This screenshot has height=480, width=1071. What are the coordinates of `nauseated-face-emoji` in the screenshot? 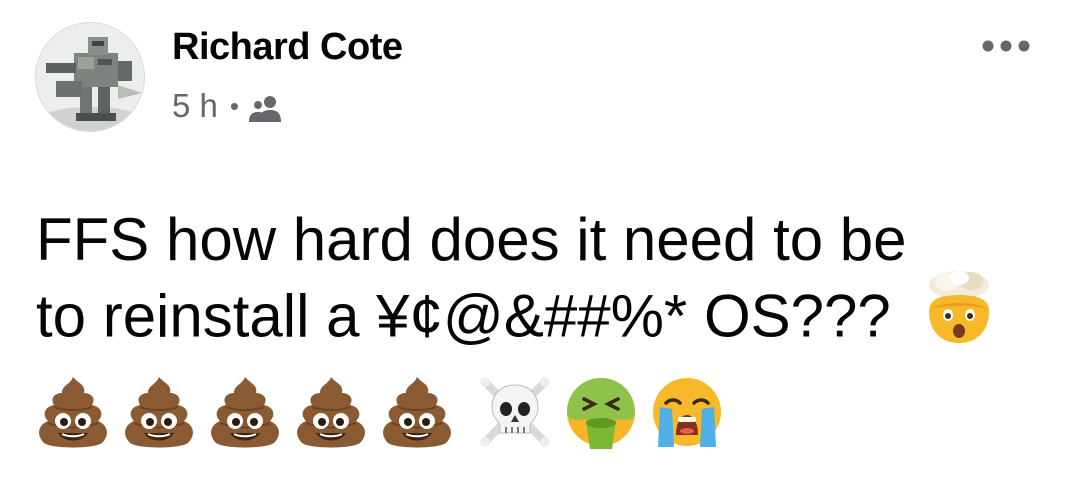 It's located at (601, 412).